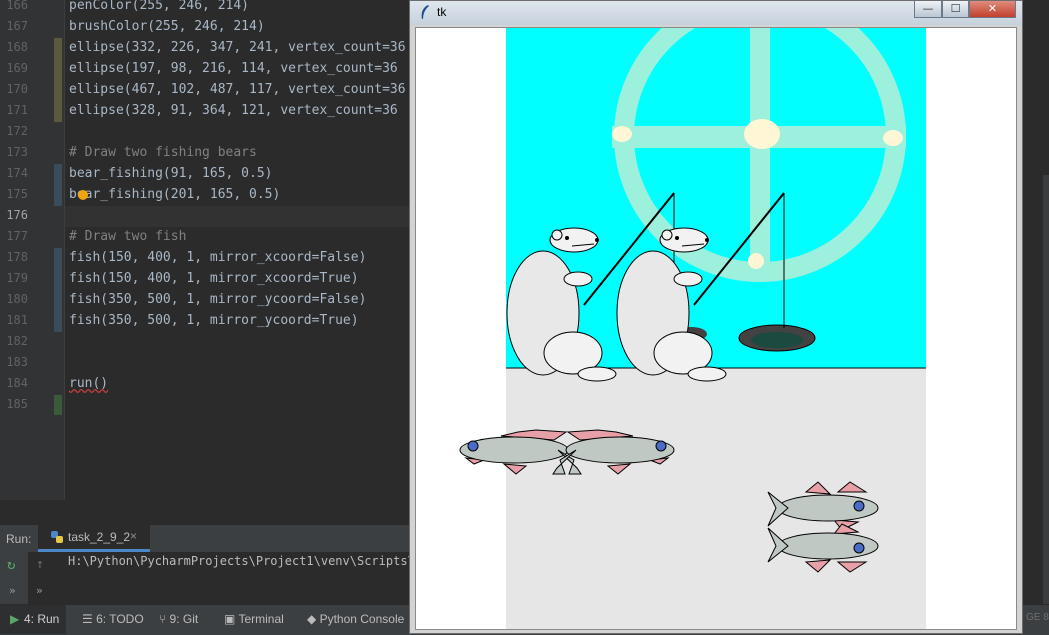  Describe the element at coordinates (261, 619) in the screenshot. I see `tab-terminal-label: Terminal` at that location.